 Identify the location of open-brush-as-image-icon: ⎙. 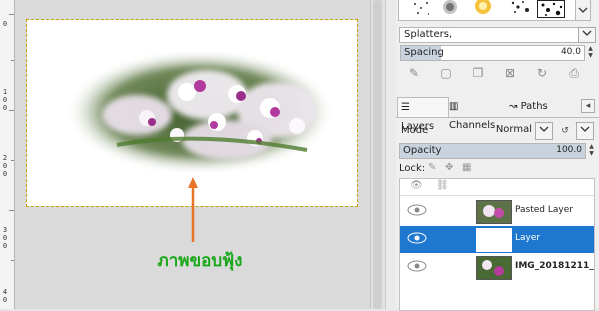
(574, 73).